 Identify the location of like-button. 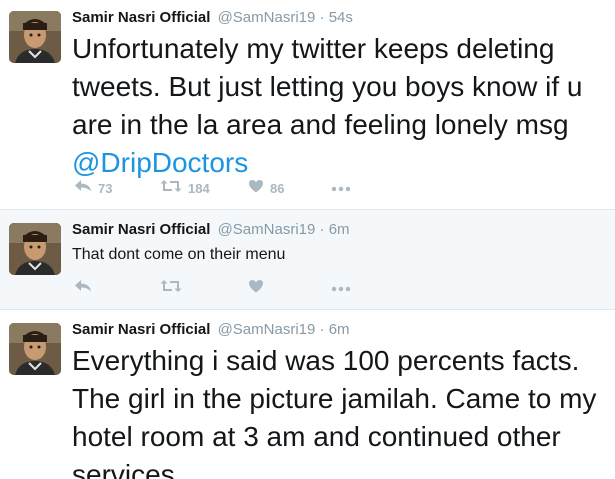
(256, 288).